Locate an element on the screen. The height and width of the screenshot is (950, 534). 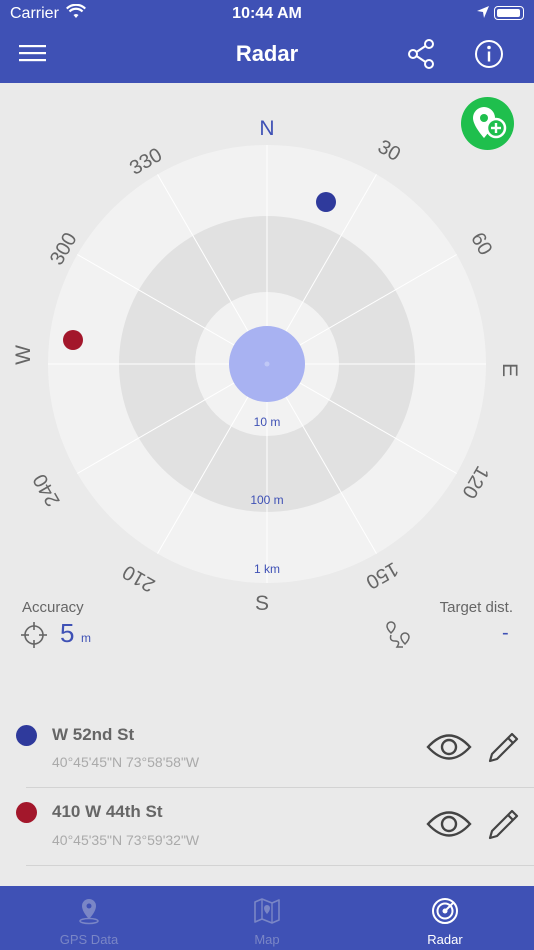
accuracy-label: Accuracy is located at coordinates (53, 607).